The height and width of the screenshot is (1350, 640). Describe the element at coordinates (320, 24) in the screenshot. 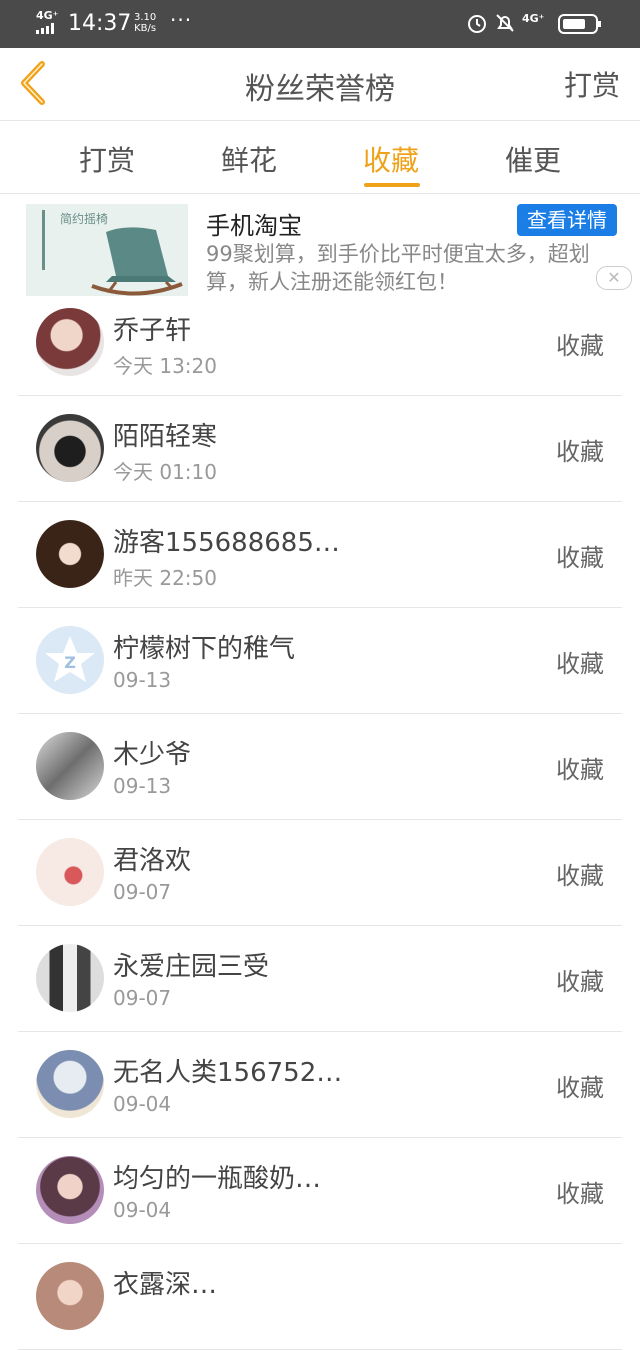

I see `status-bar: 4G⁺ 14:37 3.10 KB/s ··· 4G⁺` at that location.